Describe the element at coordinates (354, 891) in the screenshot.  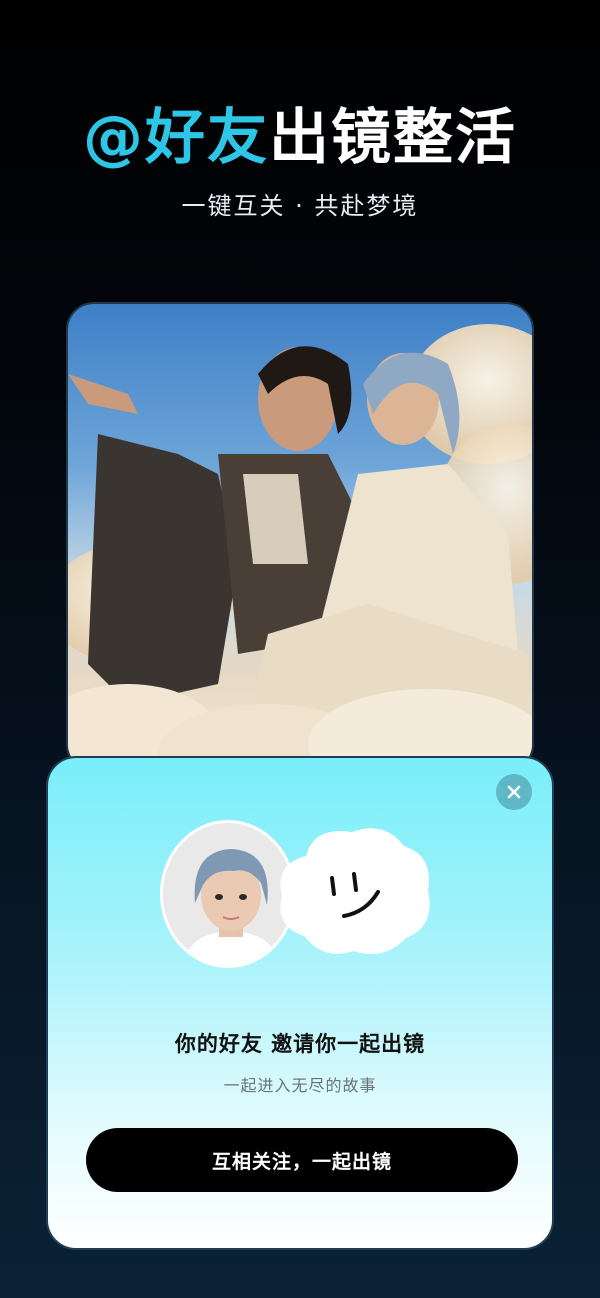
I see `smiley-cloud-icon` at that location.